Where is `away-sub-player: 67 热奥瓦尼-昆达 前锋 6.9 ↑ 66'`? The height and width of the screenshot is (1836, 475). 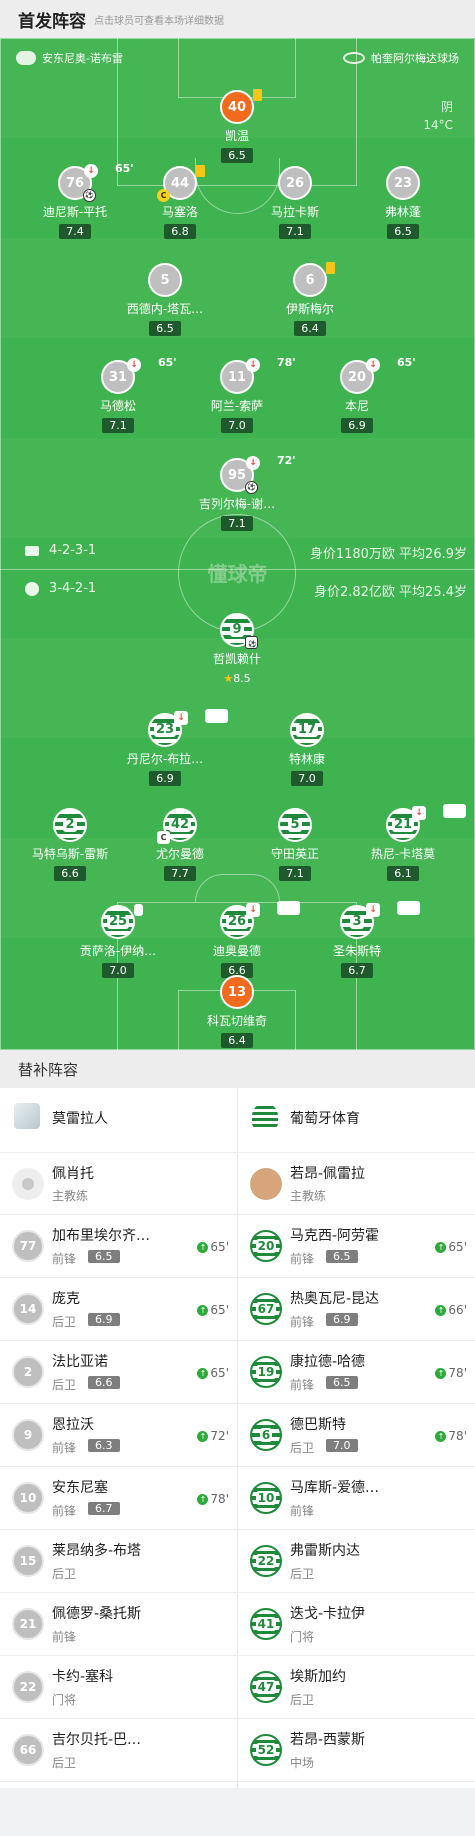 away-sub-player: 67 热奥瓦尼-昆达 前锋 6.9 ↑ 66' is located at coordinates (356, 1309).